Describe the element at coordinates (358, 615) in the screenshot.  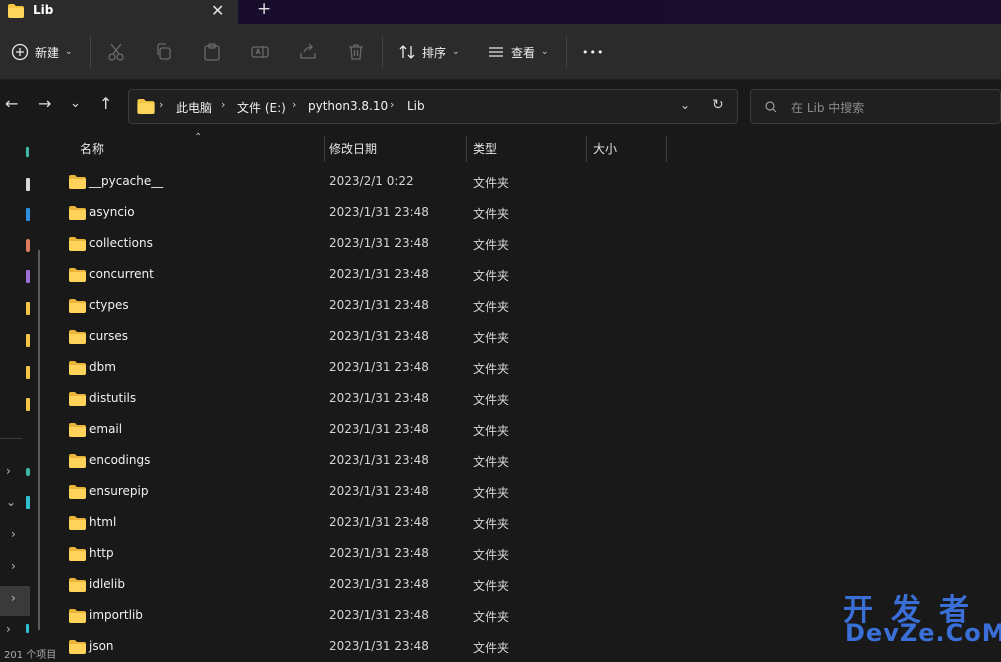
I see `table-row: importlib 2023/1/31 23:48 文件夹` at that location.